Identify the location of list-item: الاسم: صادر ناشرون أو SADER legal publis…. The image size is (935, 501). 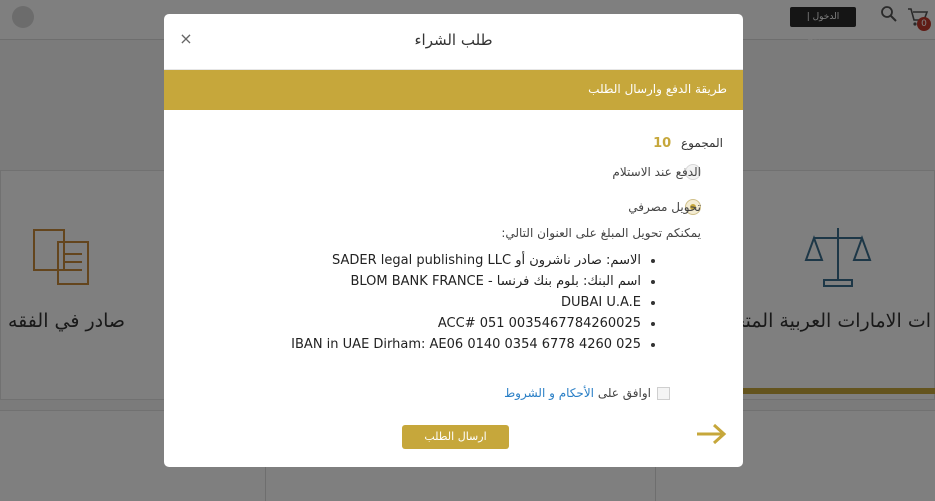
(473, 260).